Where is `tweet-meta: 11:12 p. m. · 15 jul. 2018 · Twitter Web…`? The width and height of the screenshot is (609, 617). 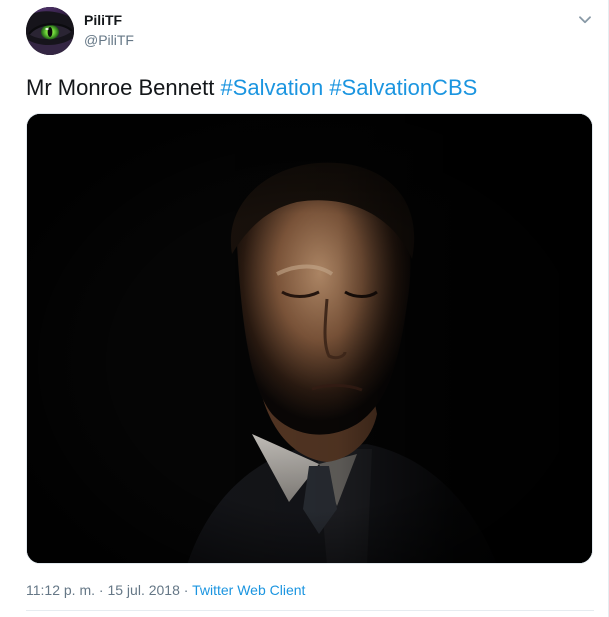
tweet-meta: 11:12 p. m. · 15 jul. 2018 · Twitter Web… is located at coordinates (165, 590).